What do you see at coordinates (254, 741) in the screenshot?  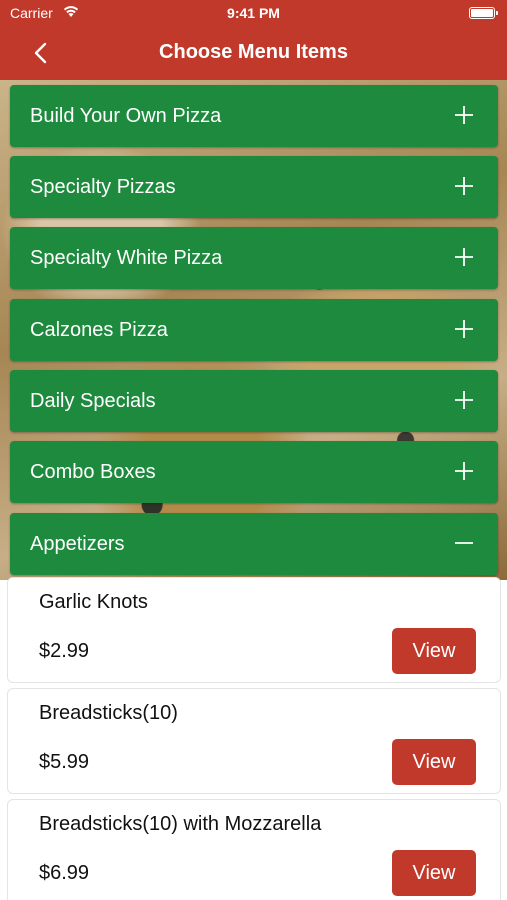 I see `menu-item-card: Breadsticks(10) $5.99 View` at bounding box center [254, 741].